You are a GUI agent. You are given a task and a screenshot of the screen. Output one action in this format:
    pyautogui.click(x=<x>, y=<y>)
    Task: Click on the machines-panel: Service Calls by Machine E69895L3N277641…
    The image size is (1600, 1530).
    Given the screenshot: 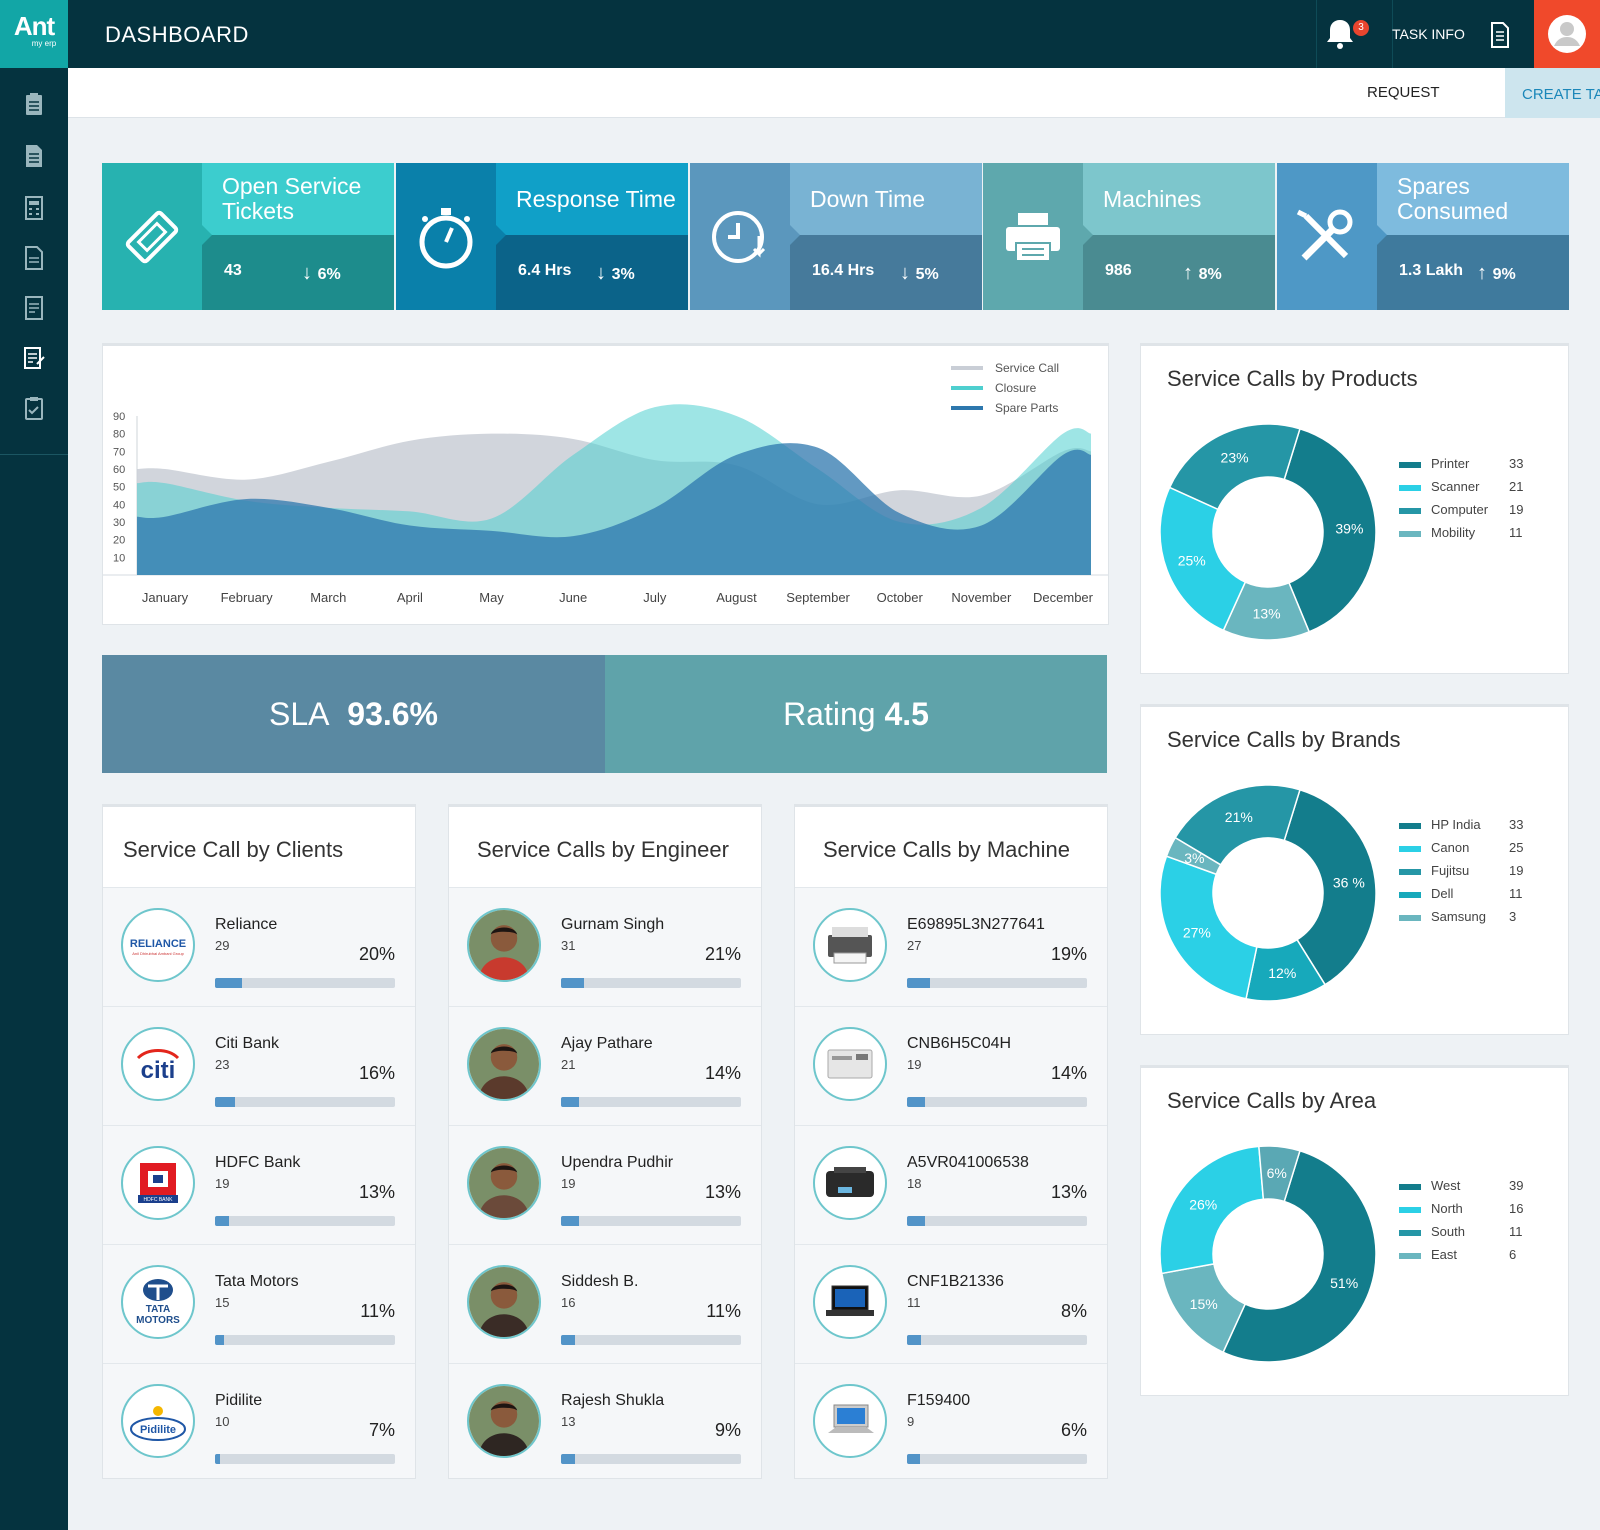 What is the action you would take?
    pyautogui.click(x=951, y=1141)
    